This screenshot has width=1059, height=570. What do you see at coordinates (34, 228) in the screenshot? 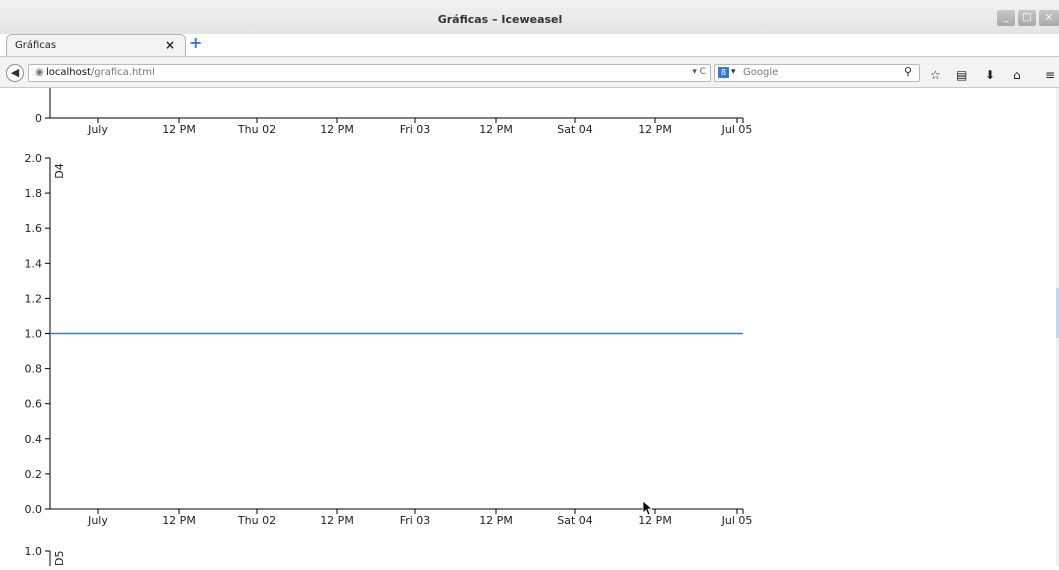
I see `y-tick-label-1-8: 1.6` at bounding box center [34, 228].